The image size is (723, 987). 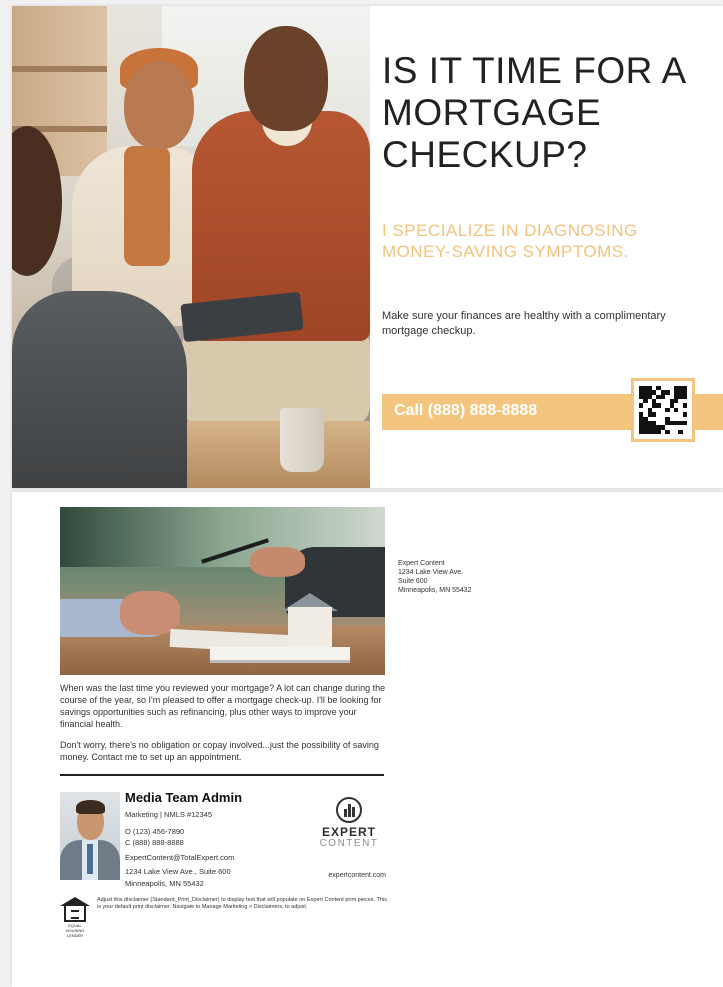 I want to click on agent-avatar, so click(x=90, y=836).